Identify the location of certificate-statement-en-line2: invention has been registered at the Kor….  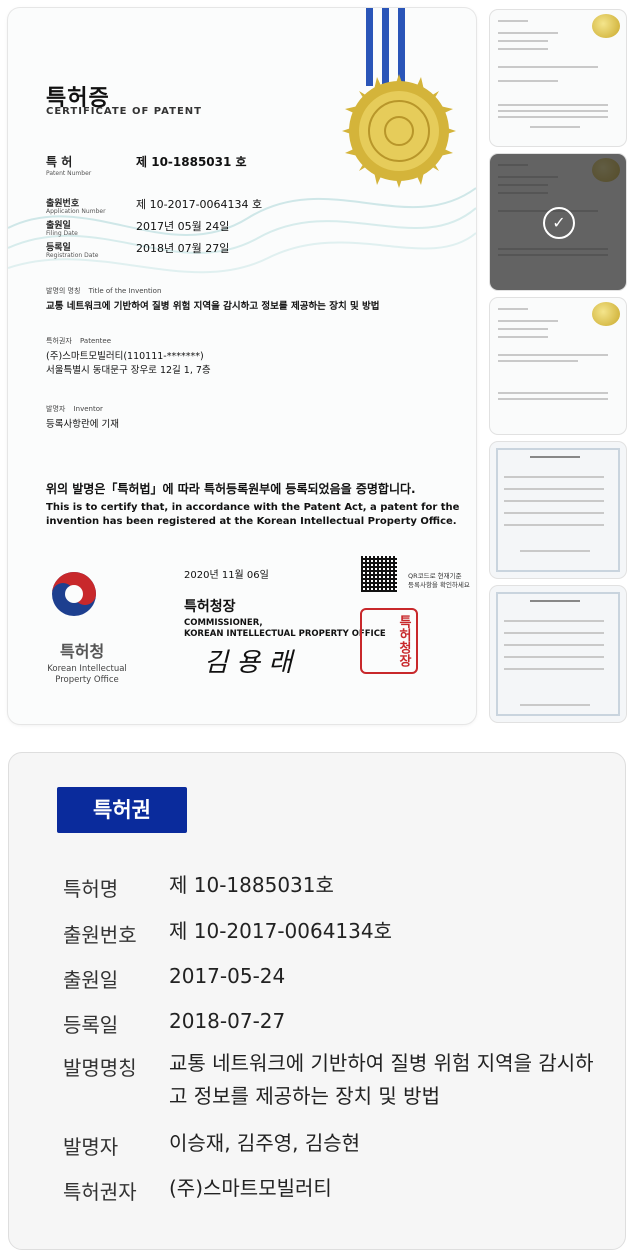
(251, 521).